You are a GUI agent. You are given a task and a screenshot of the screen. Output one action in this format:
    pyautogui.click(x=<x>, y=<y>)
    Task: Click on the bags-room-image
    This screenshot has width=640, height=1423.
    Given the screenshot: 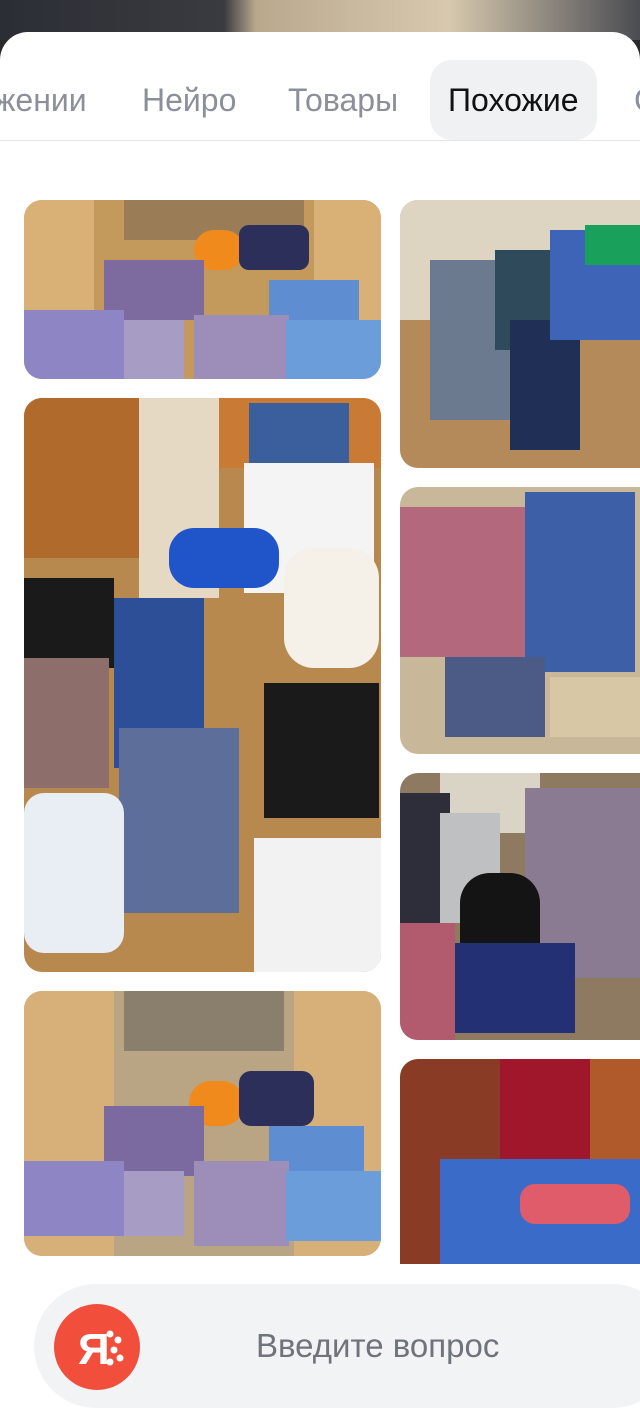 What is the action you would take?
    pyautogui.click(x=520, y=334)
    